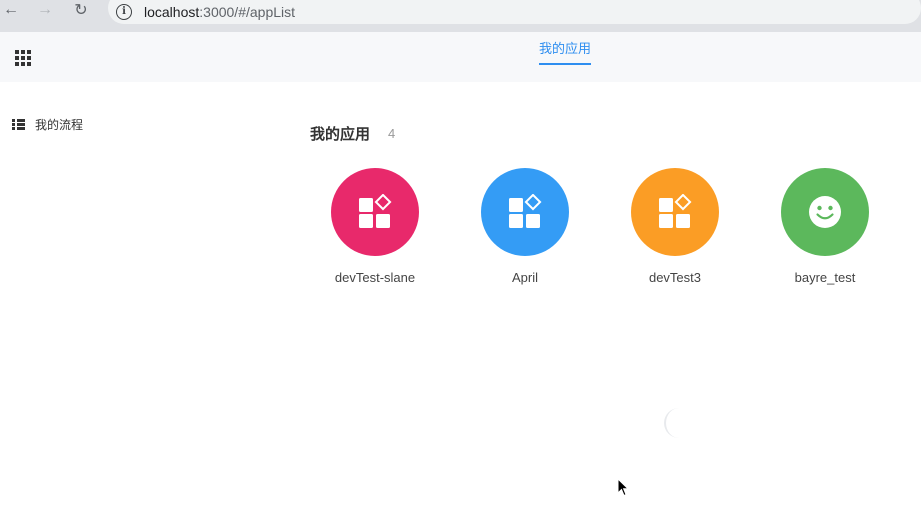  I want to click on forward-arrow-icon: →, so click(45, 9).